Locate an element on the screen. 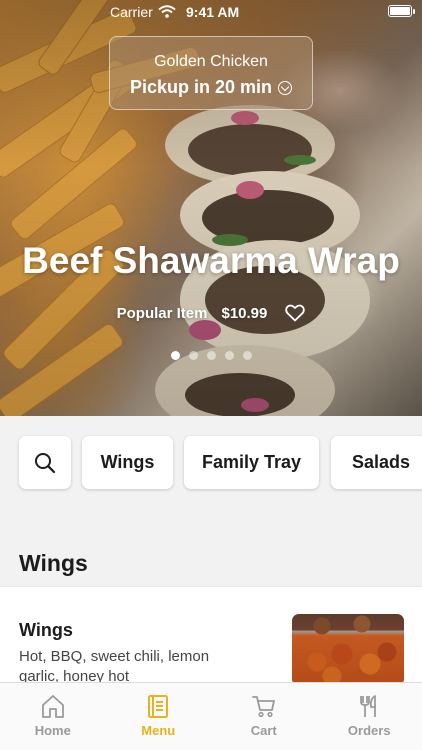 This screenshot has height=750, width=422. category-chip-salads: Salads is located at coordinates (376, 462).